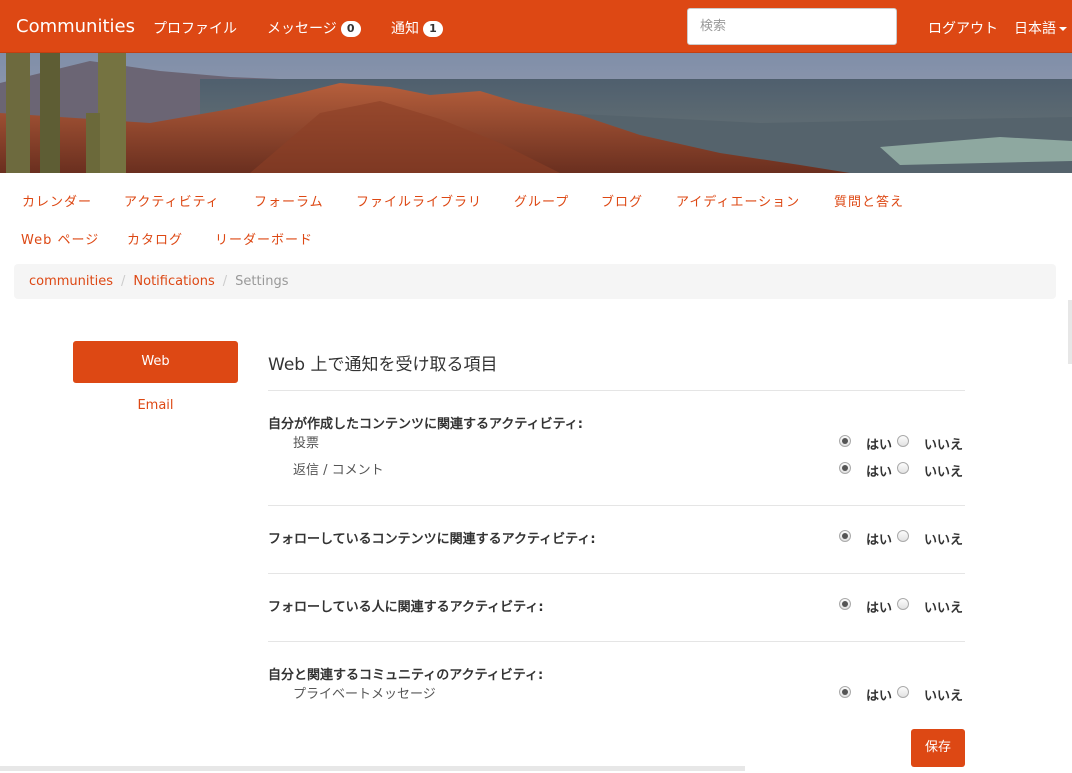 Image resolution: width=1072 pixels, height=773 pixels. What do you see at coordinates (433, 29) in the screenshot?
I see `notifications-count-badge: 1` at bounding box center [433, 29].